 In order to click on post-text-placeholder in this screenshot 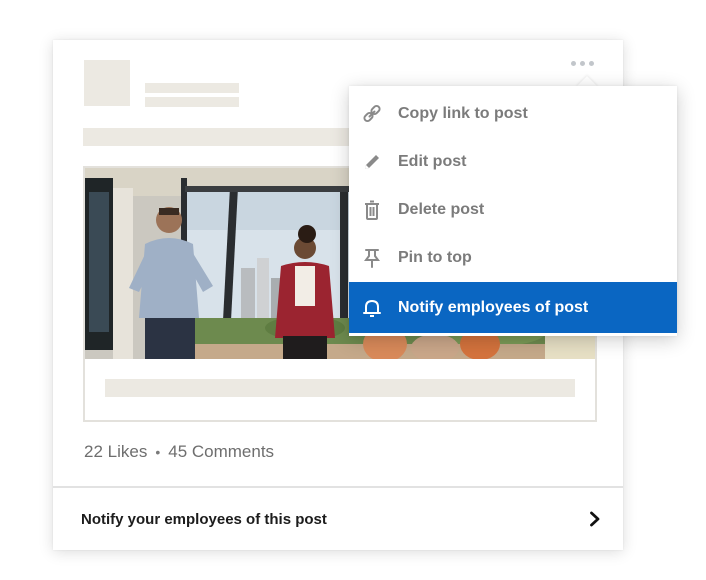, I will do `click(228, 137)`.